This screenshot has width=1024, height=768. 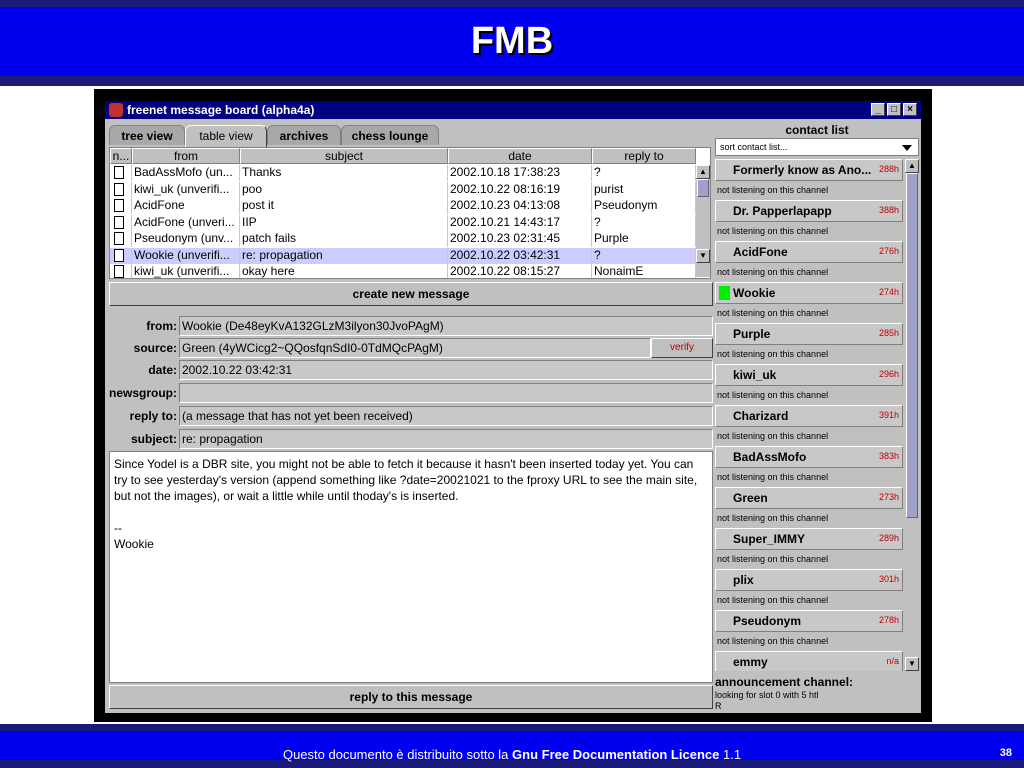 I want to click on column-header-from: from, so click(x=186, y=156).